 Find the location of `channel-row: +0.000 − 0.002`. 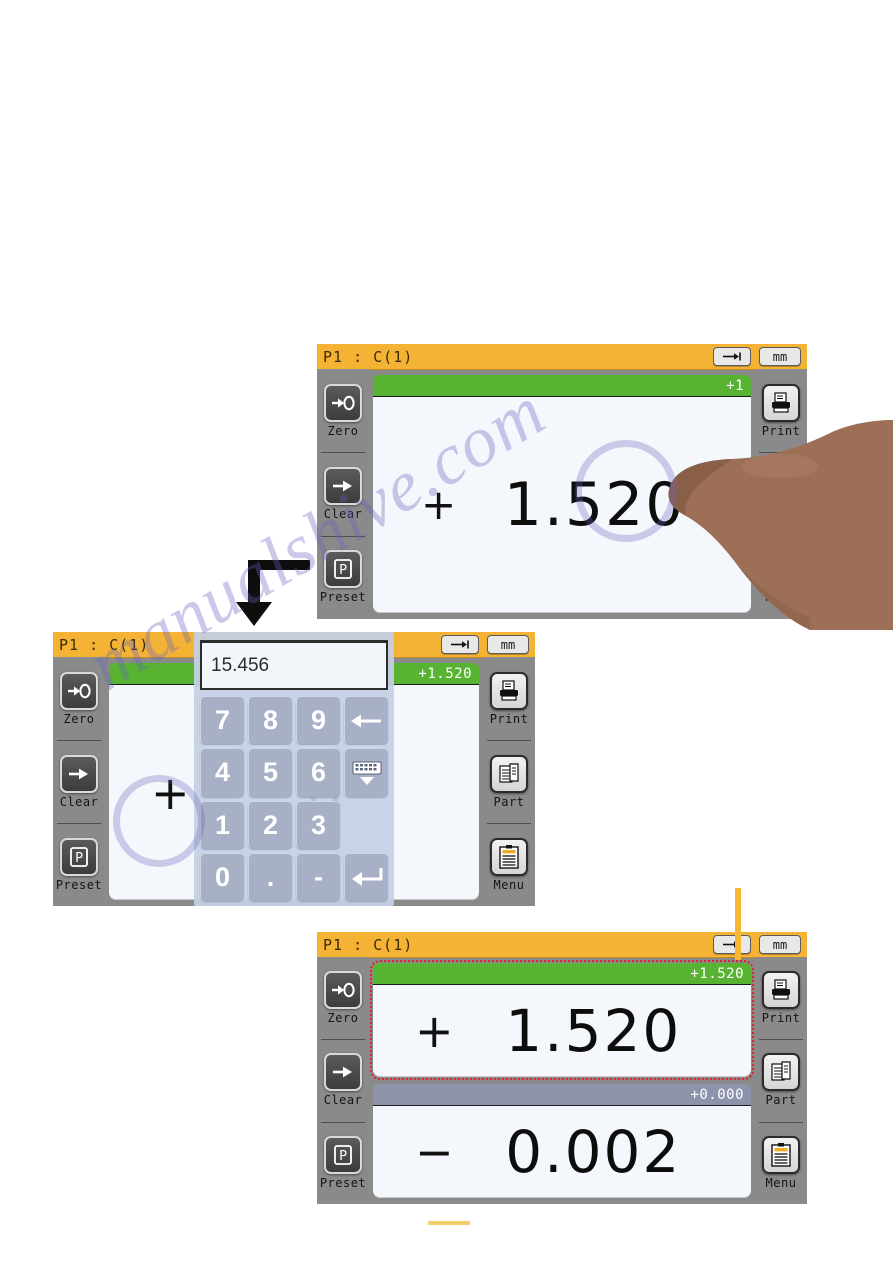

channel-row: +0.000 − 0.002 is located at coordinates (562, 1141).